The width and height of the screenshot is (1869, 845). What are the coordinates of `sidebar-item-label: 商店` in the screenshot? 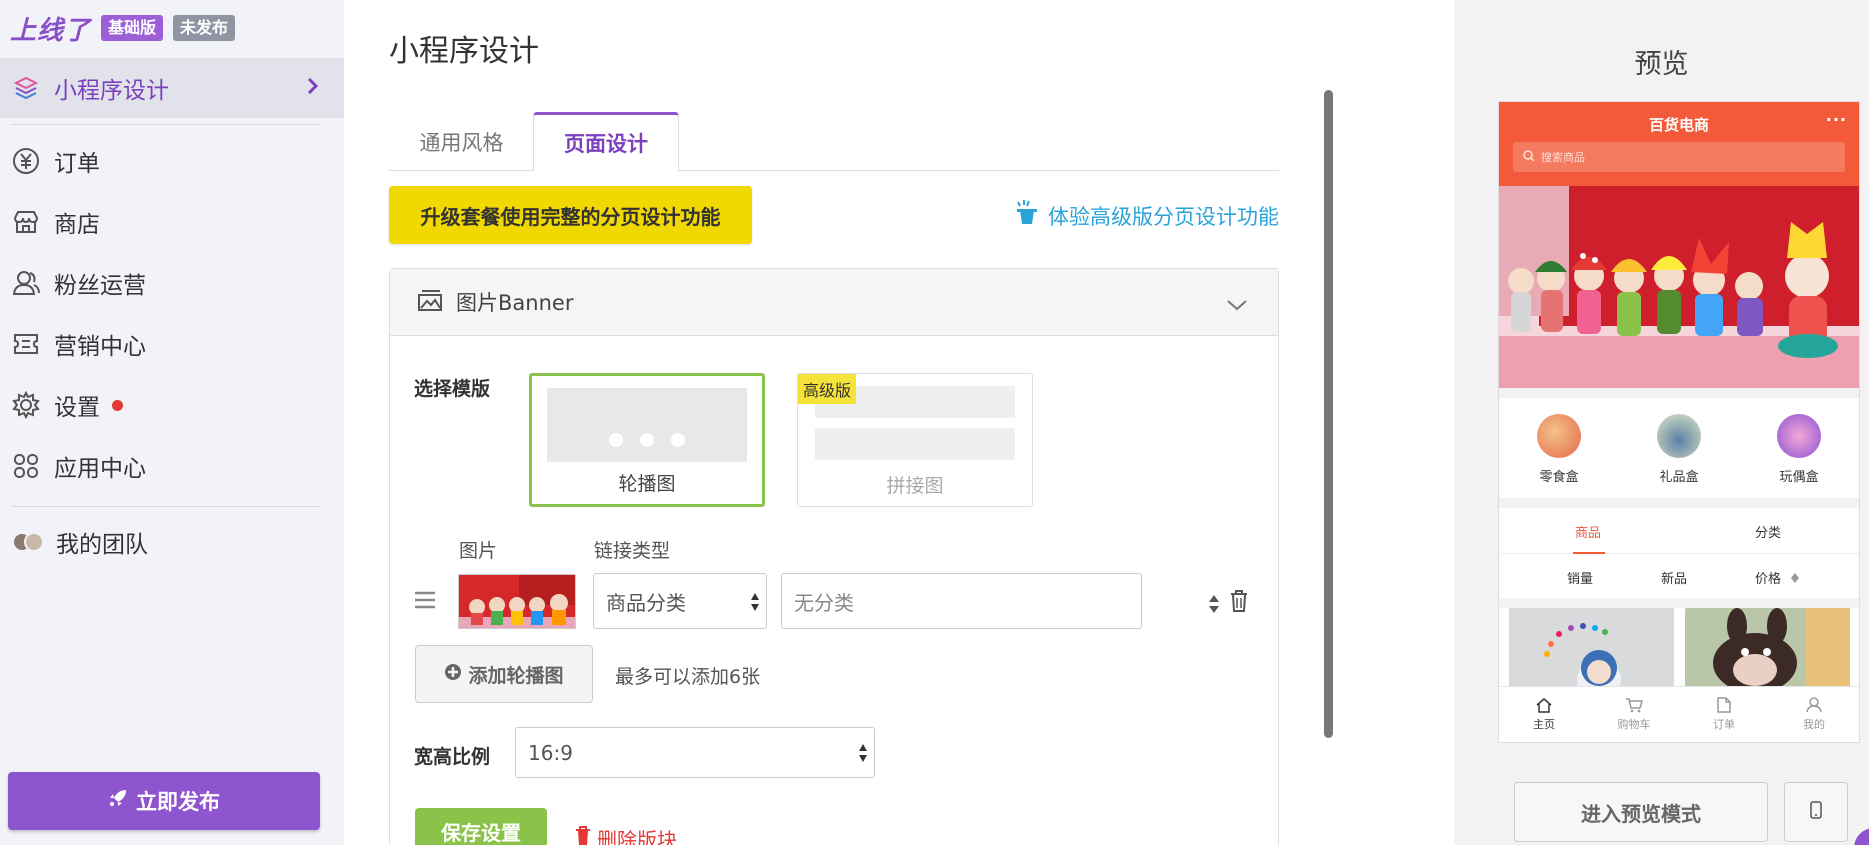 It's located at (77, 225).